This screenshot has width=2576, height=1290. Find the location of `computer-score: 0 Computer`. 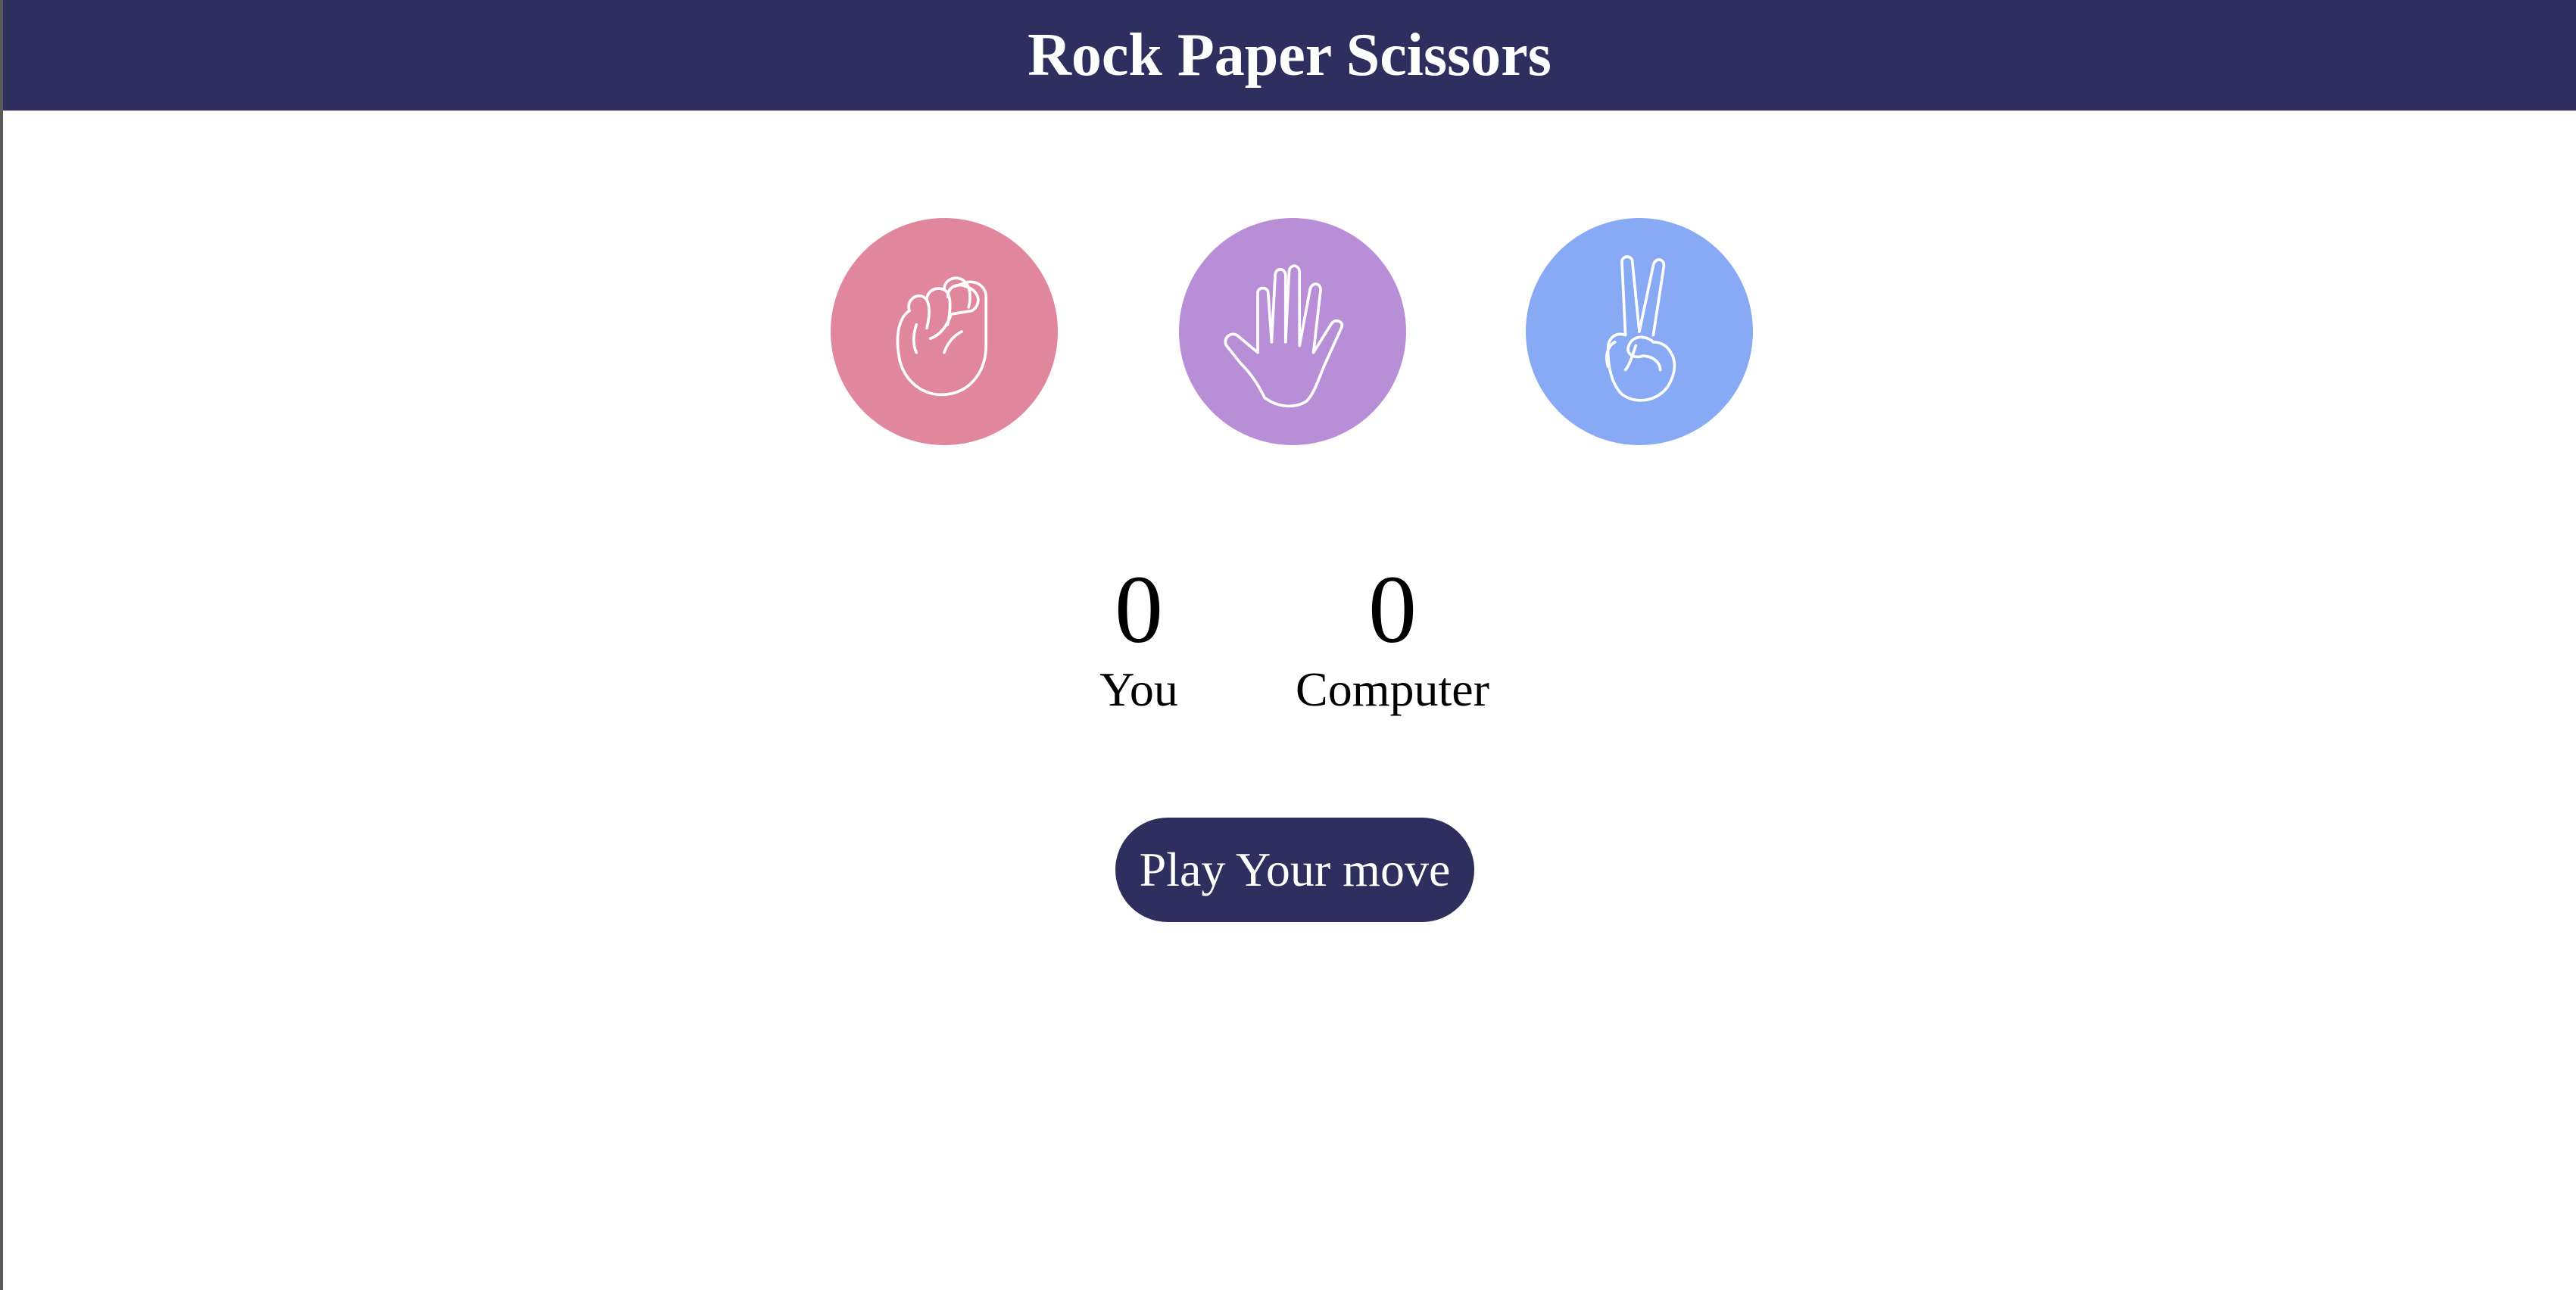

computer-score: 0 Computer is located at coordinates (1392, 638).